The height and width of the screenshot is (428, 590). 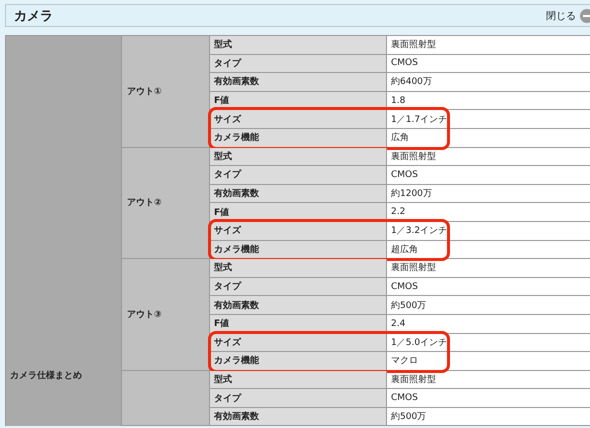 I want to click on spec-value-cell-text: 1.8, so click(x=398, y=101).